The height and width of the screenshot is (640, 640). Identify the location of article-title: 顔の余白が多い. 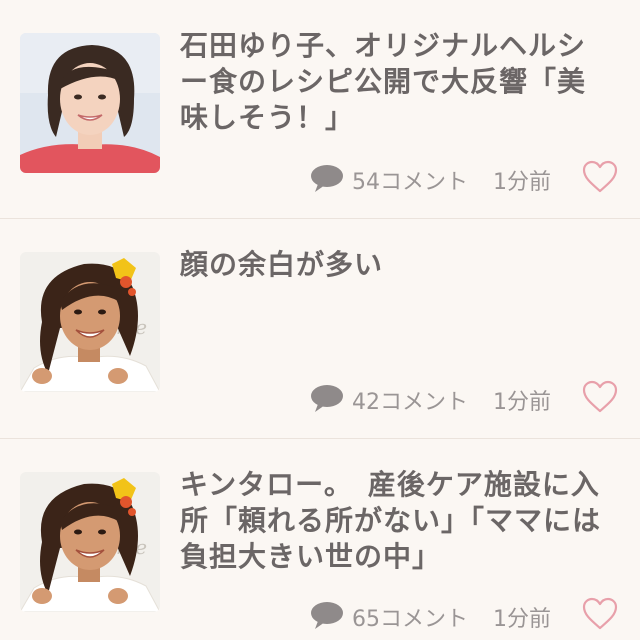
(396, 265).